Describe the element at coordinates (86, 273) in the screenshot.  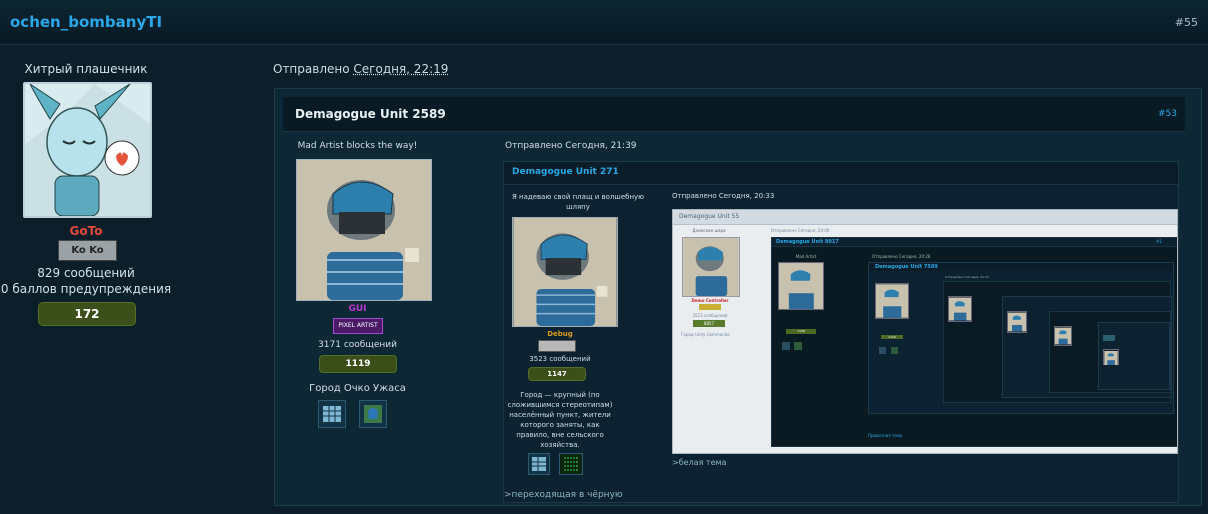
I see `author-messages: 829 сообщений` at that location.